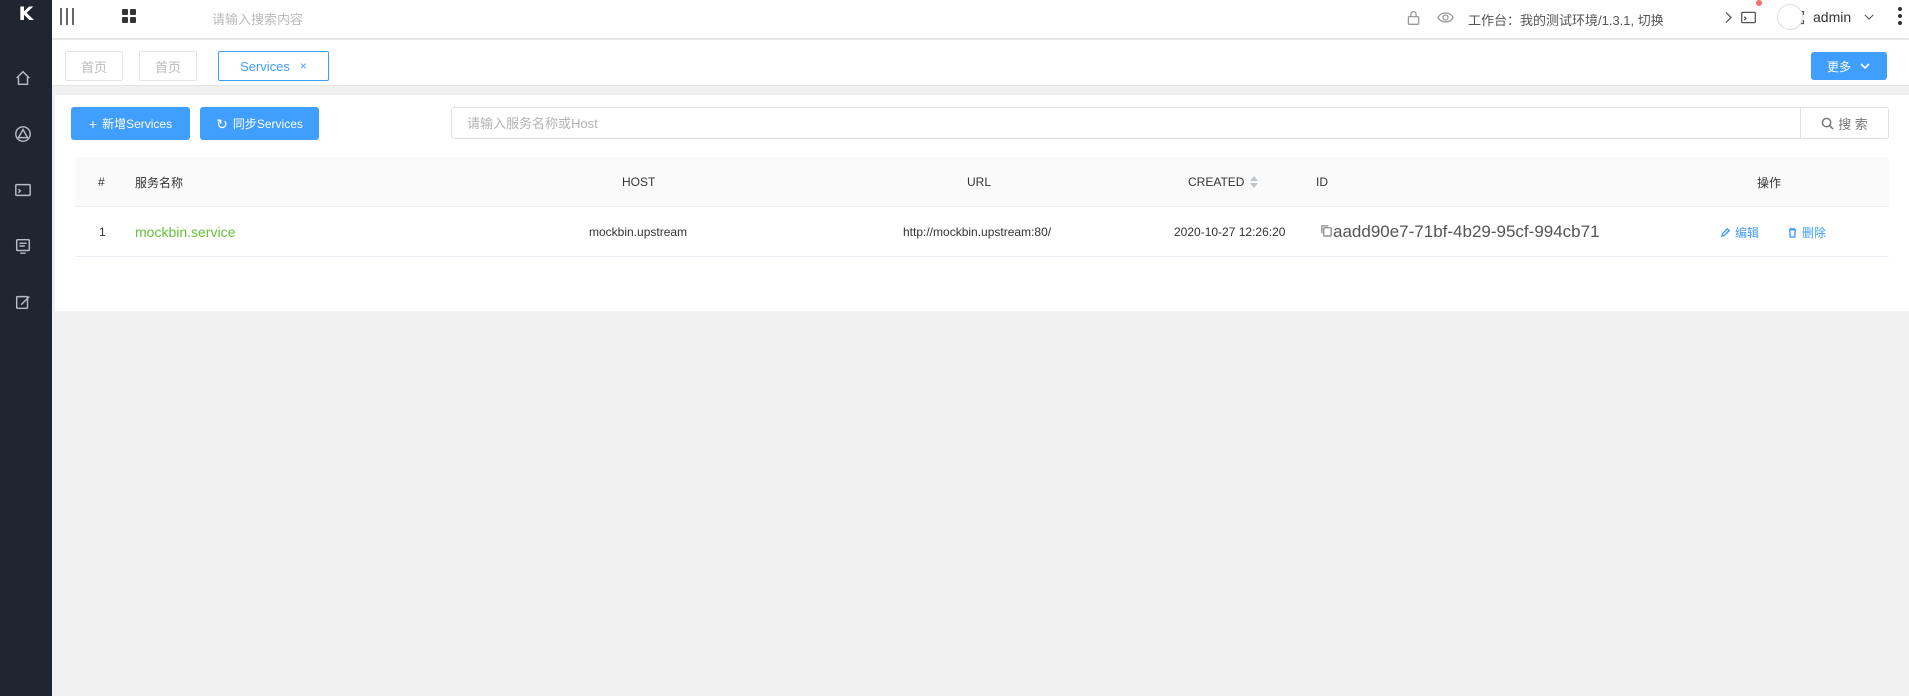  Describe the element at coordinates (26, 15) in the screenshot. I see `app-logo: K` at that location.